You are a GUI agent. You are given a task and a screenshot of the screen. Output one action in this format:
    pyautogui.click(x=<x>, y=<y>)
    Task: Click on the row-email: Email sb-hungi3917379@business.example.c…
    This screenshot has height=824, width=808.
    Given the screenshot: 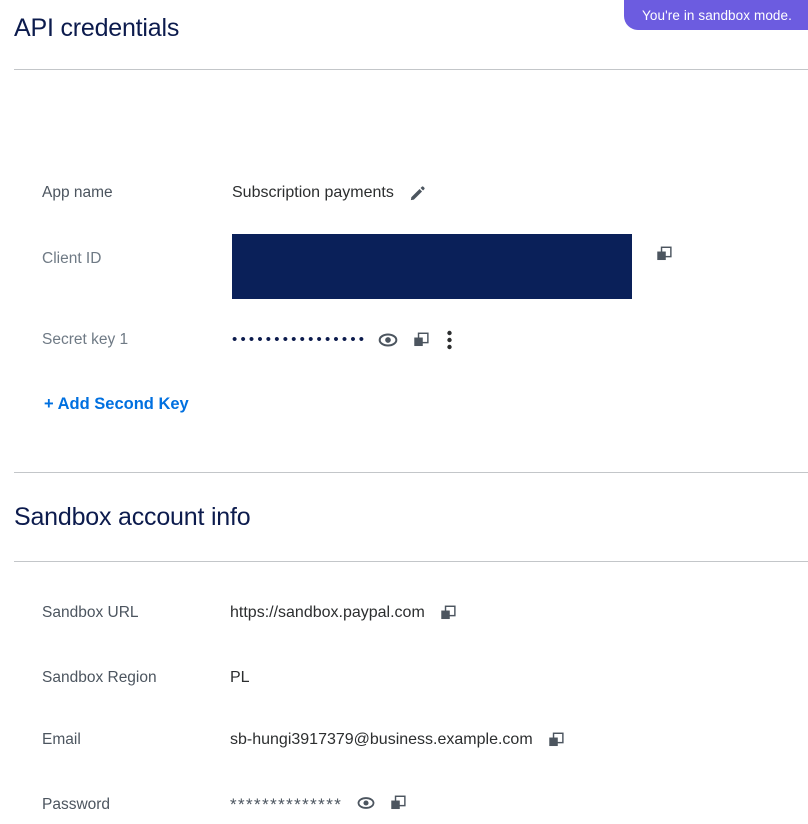 What is the action you would take?
    pyautogui.click(x=425, y=744)
    